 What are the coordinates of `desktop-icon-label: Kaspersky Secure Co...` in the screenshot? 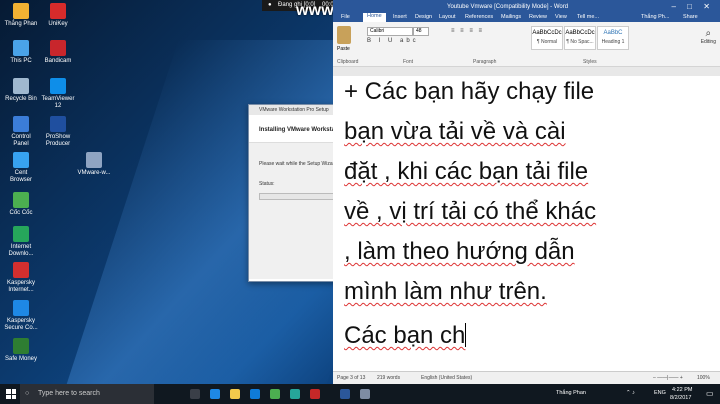 It's located at (21, 324).